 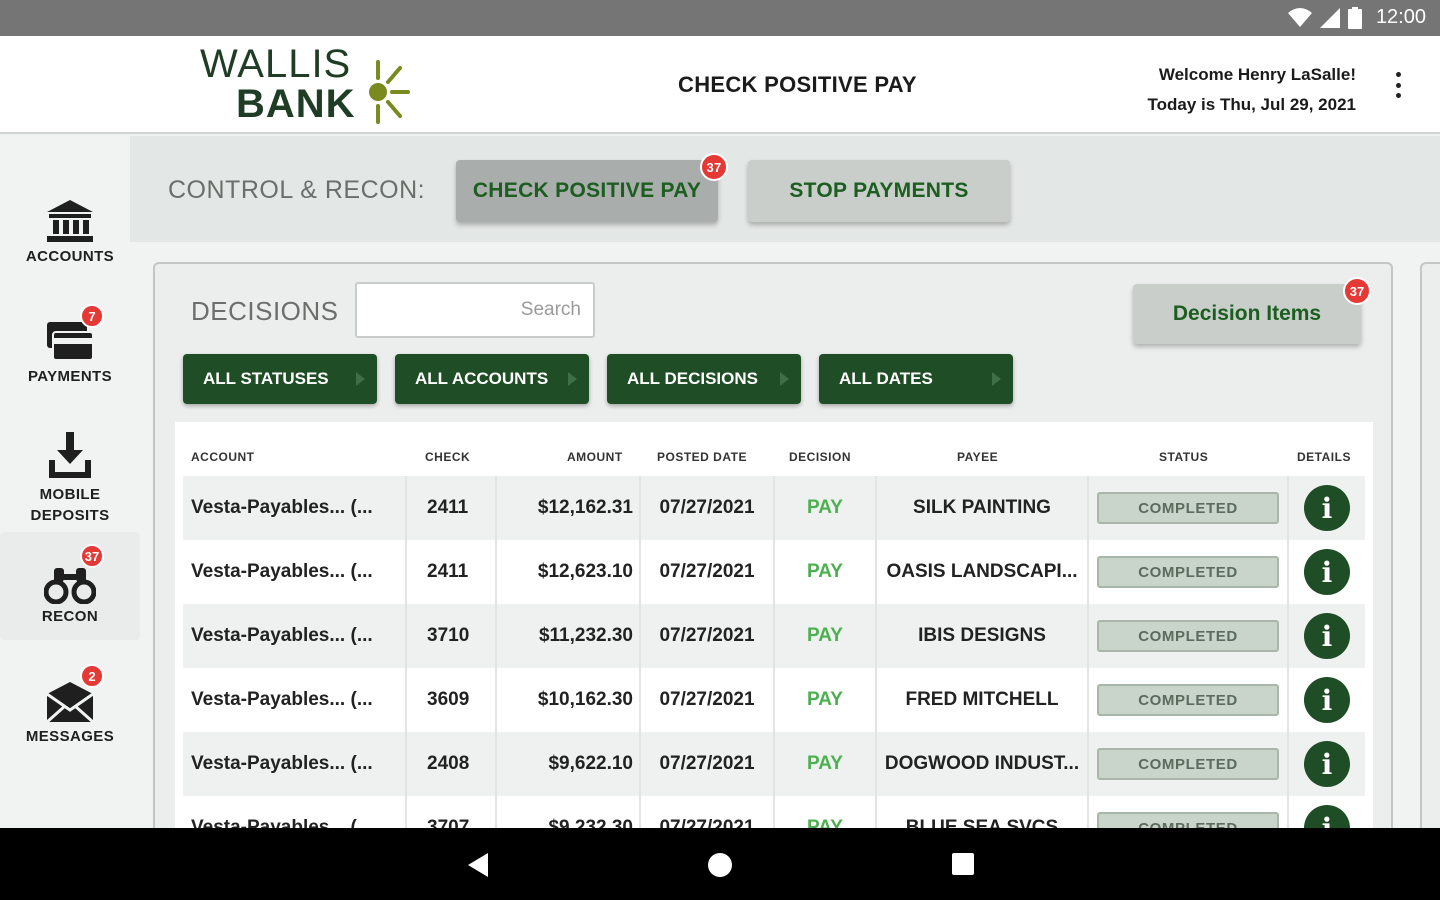 I want to click on deposit-download-icon, so click(x=70, y=454).